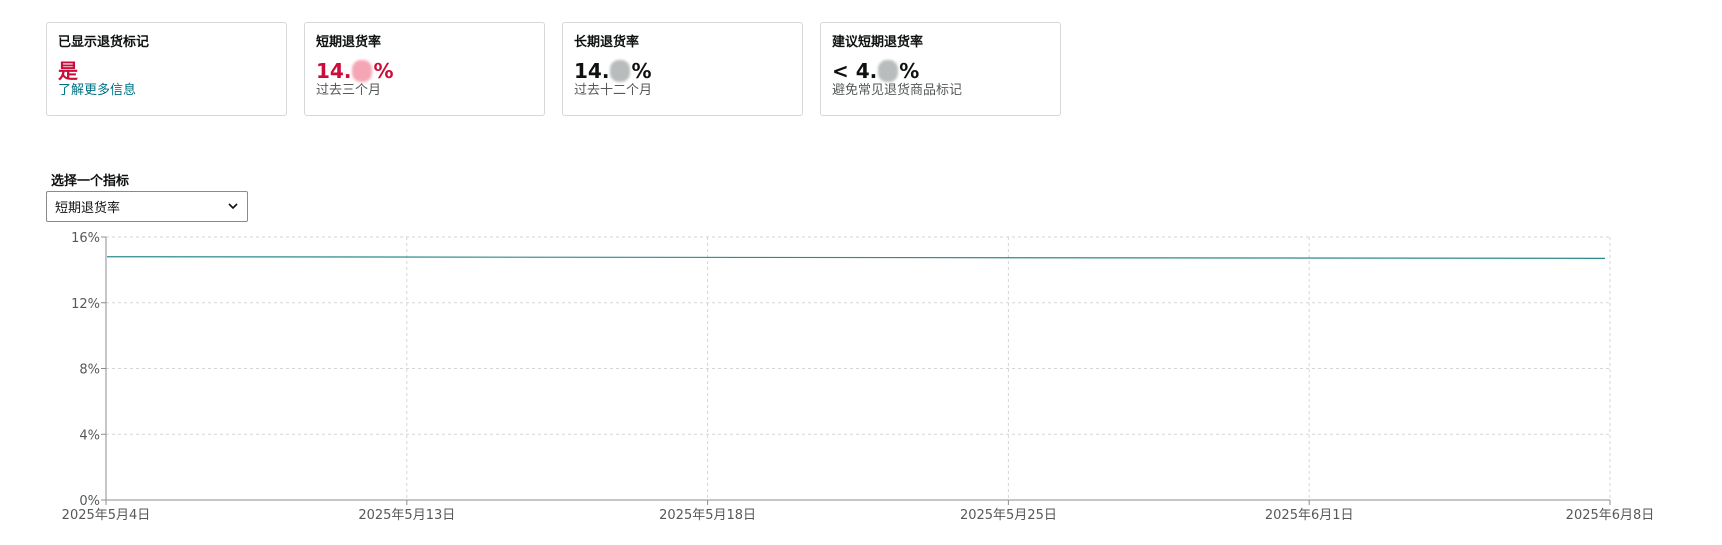 The height and width of the screenshot is (545, 1722). I want to click on y-tick-label: 12%, so click(85, 304).